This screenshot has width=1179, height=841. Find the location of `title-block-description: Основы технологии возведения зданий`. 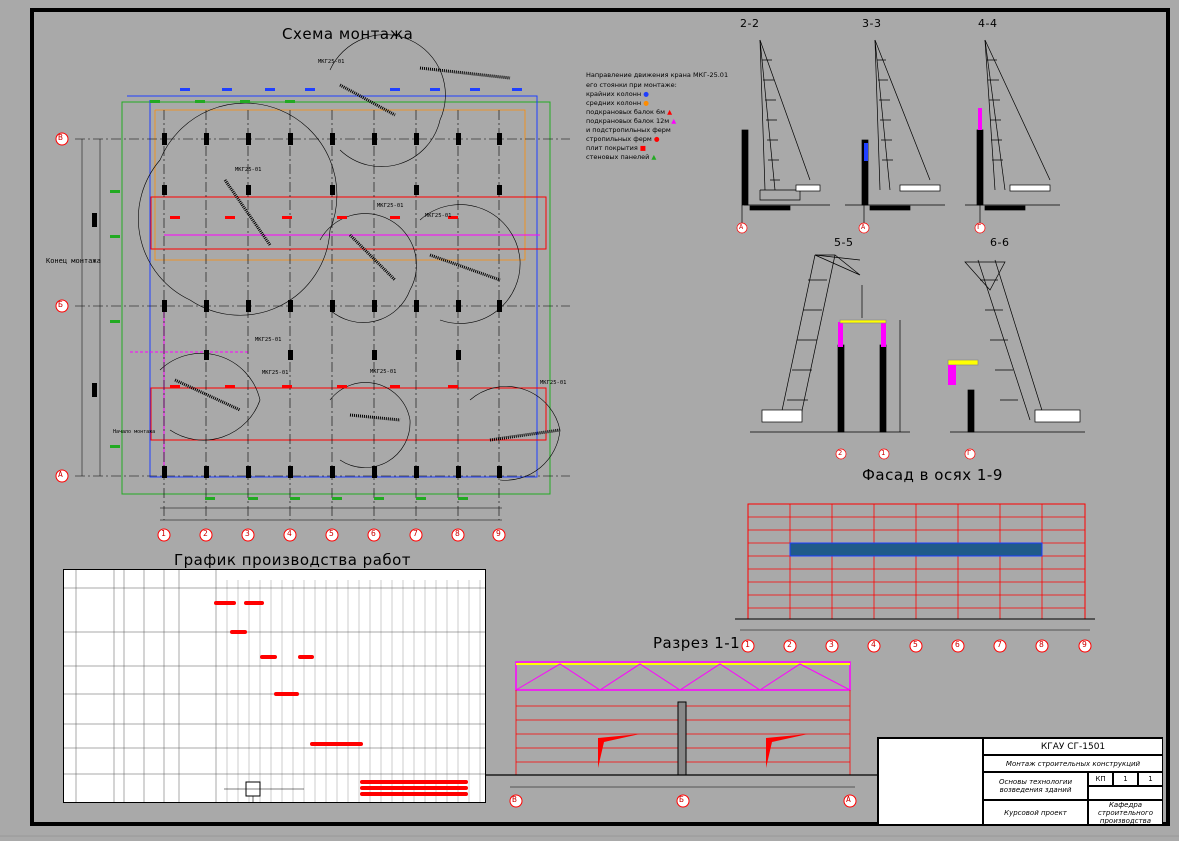

title-block-description: Основы технологии возведения зданий is located at coordinates (1035, 786).